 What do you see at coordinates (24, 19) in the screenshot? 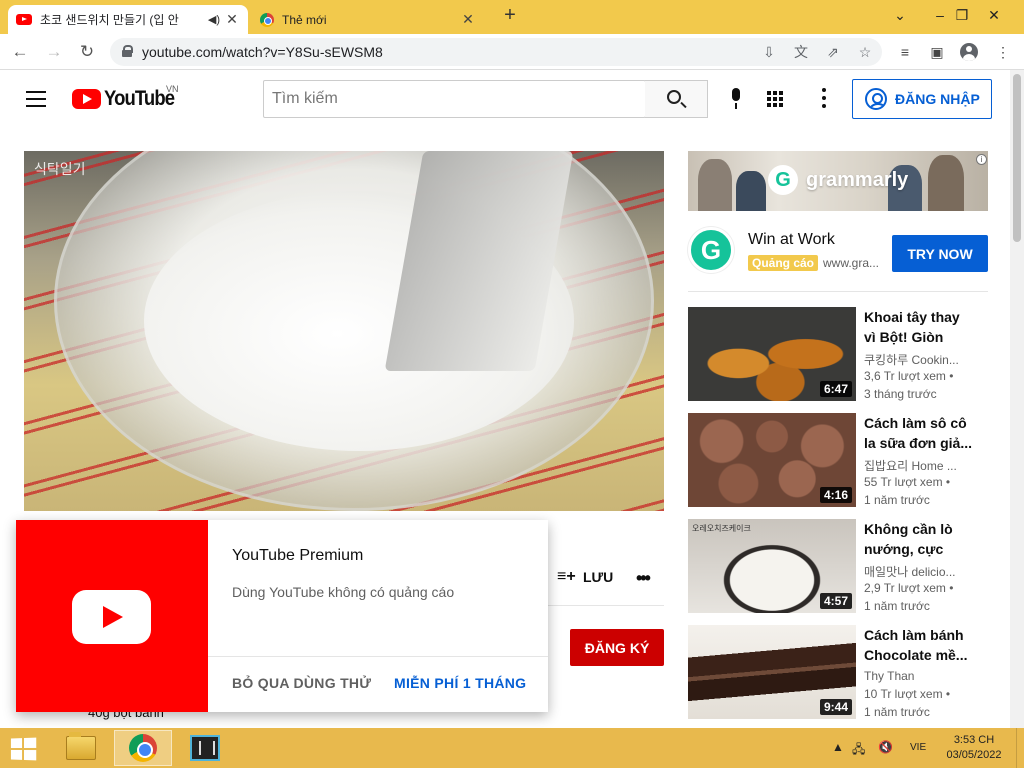
I see `youtube-favicon-icon` at bounding box center [24, 19].